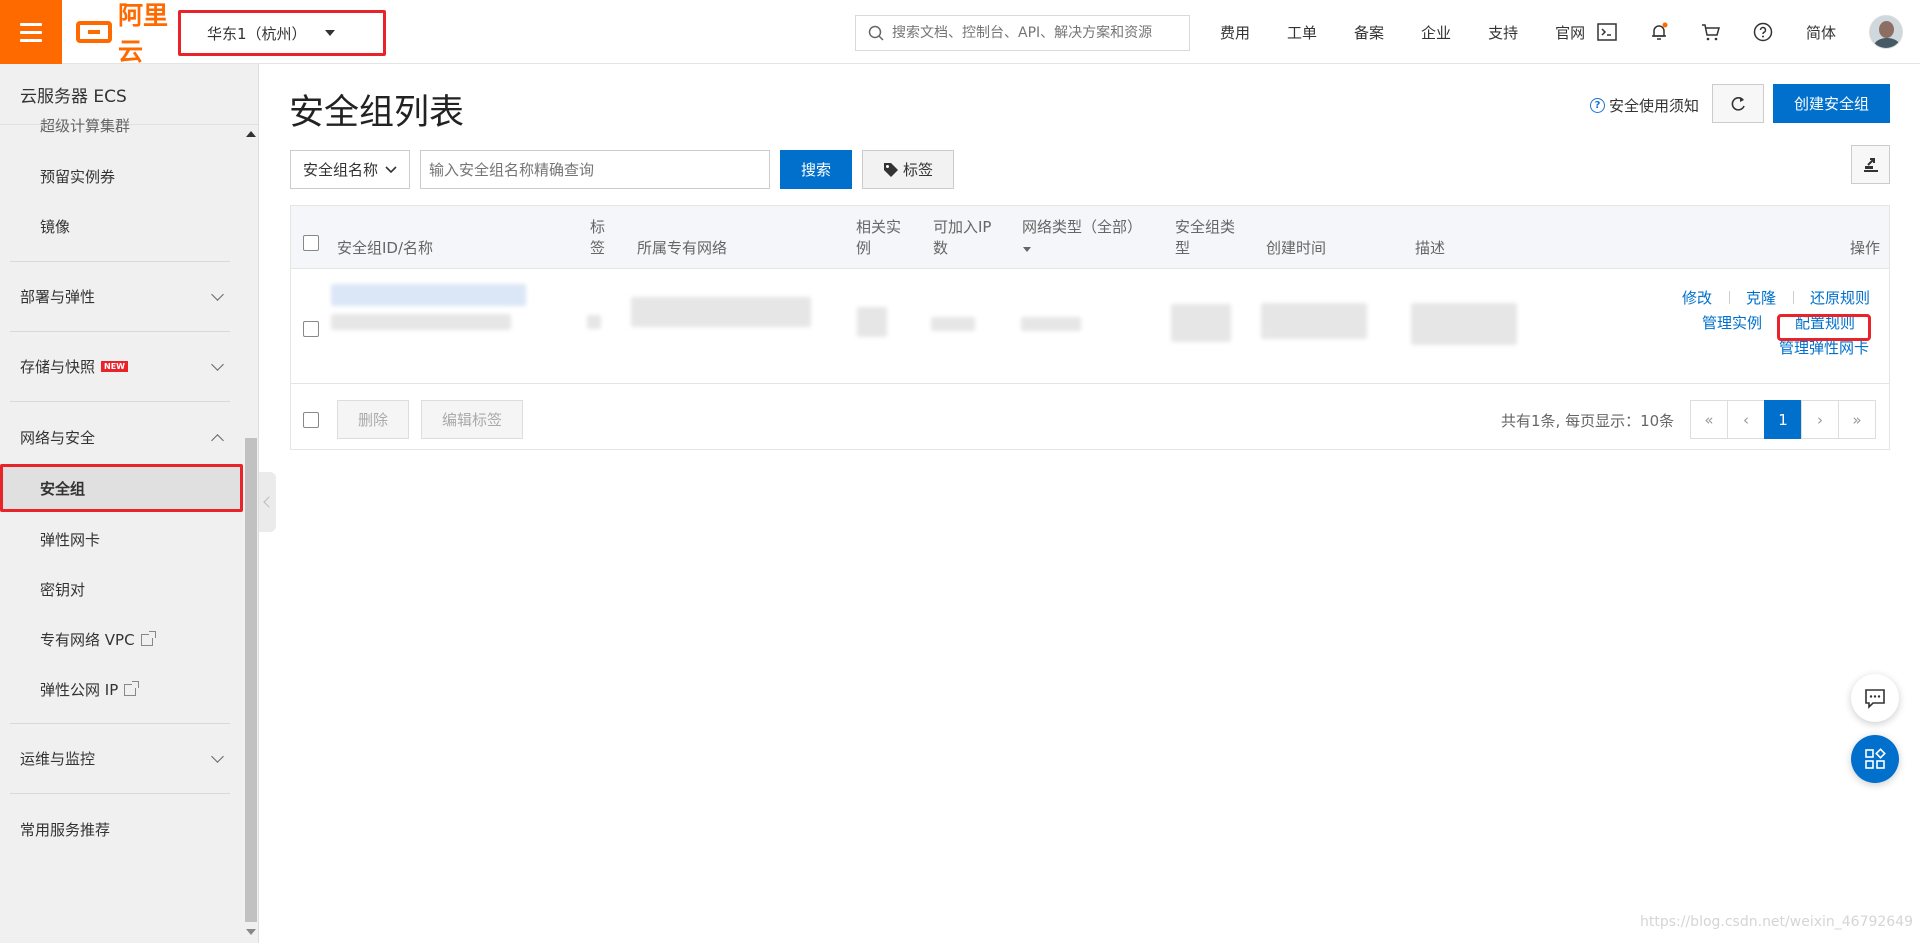 The image size is (1920, 943). I want to click on clone-link: 克隆, so click(1761, 297).